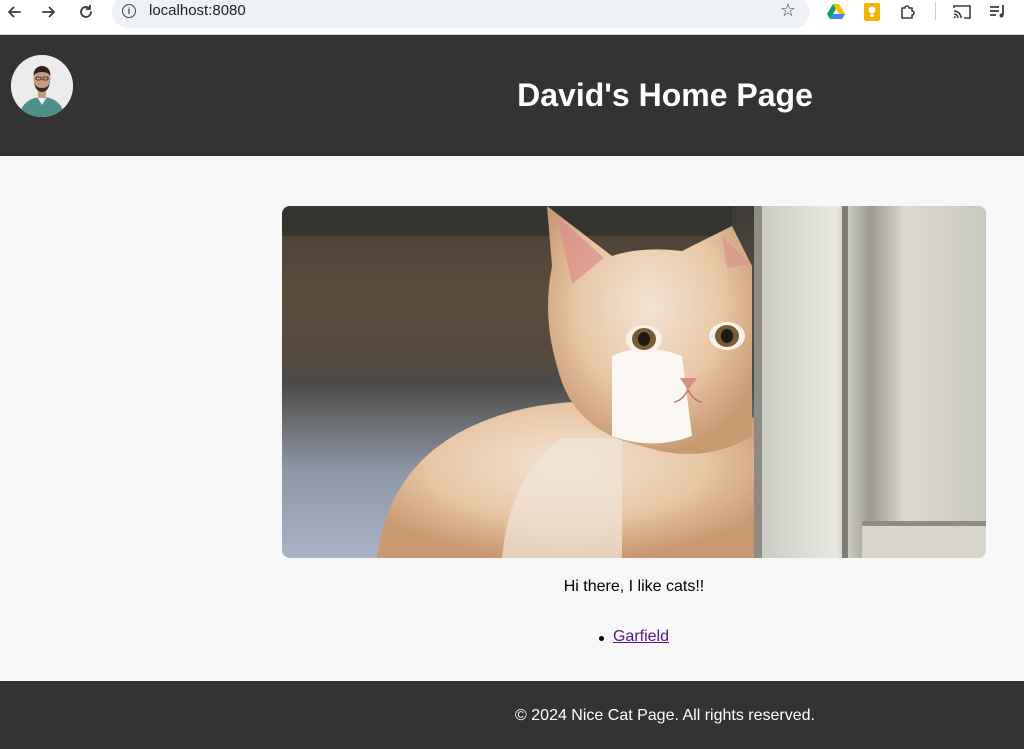 The width and height of the screenshot is (1024, 749). Describe the element at coordinates (872, 12) in the screenshot. I see `keep-notes-icon` at that location.